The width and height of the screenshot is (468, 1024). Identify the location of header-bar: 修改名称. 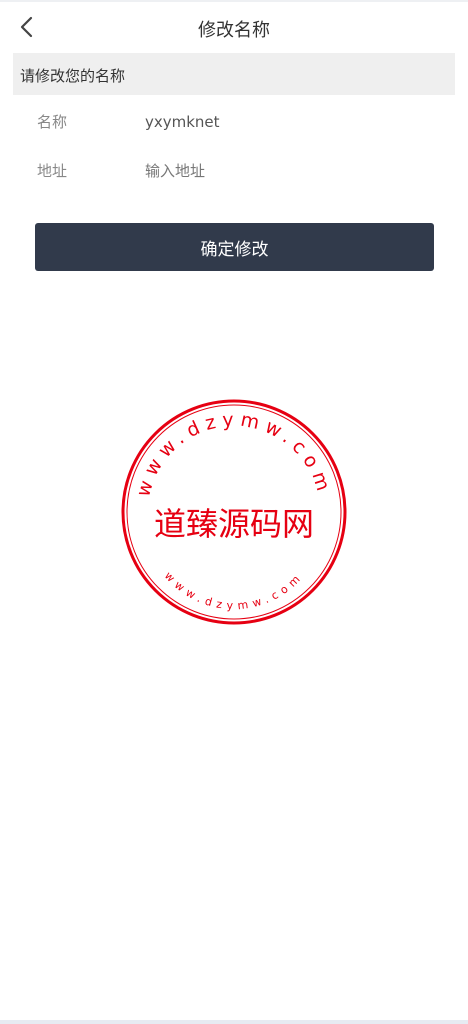
(234, 27).